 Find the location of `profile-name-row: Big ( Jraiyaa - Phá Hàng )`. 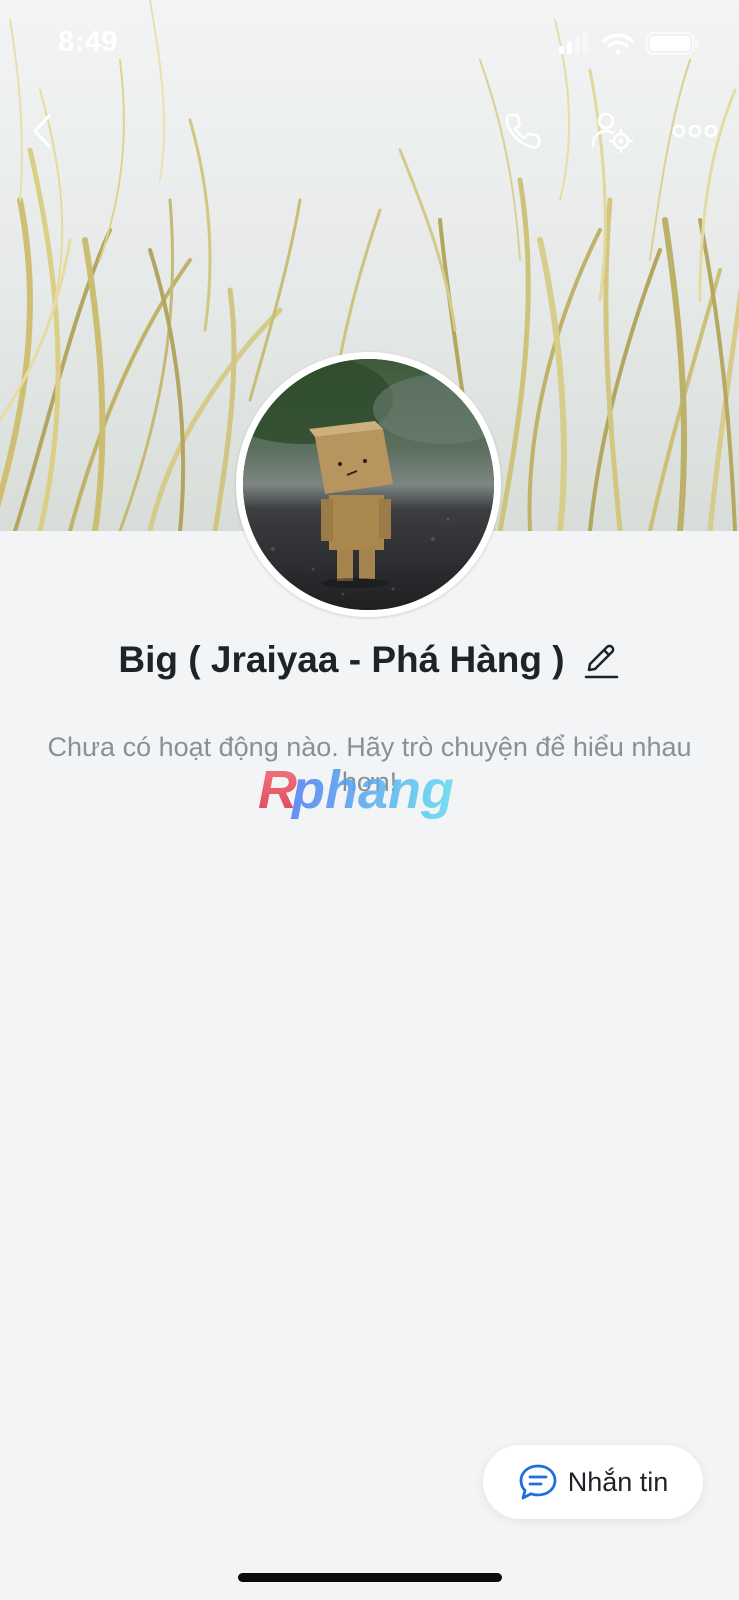

profile-name-row: Big ( Jraiyaa - Phá Hàng ) is located at coordinates (369, 660).